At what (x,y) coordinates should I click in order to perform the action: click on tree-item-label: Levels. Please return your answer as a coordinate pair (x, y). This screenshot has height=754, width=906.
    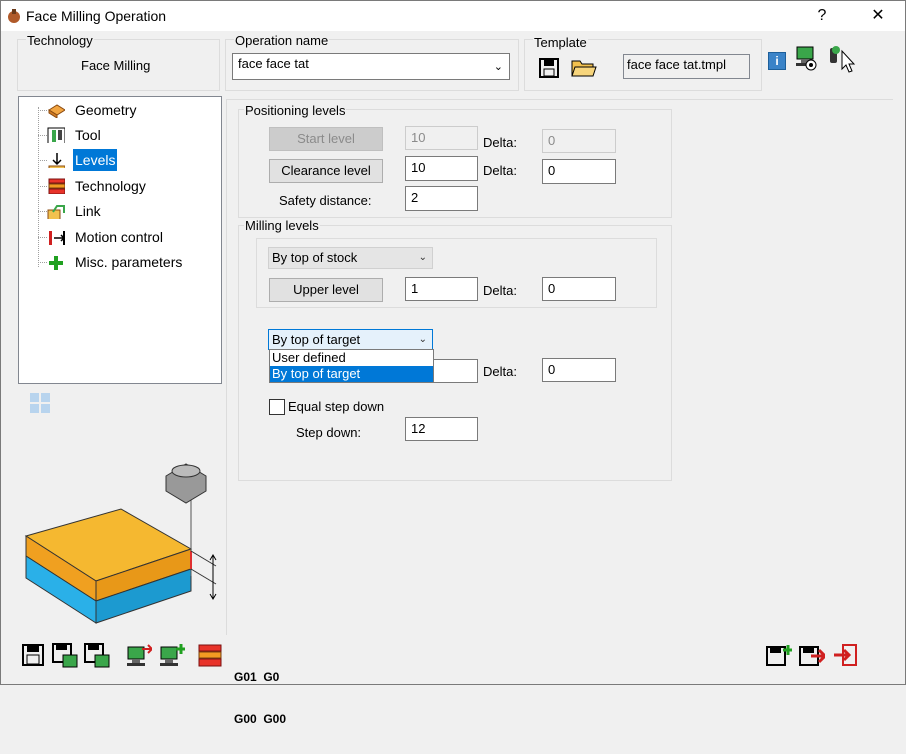
    Looking at the image, I should click on (95, 160).